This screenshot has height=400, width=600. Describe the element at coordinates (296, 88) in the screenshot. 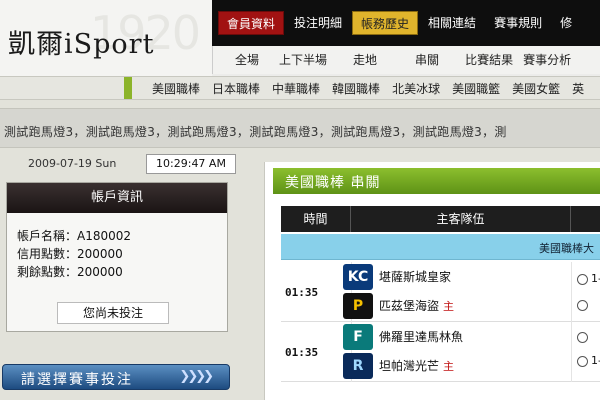

I see `cat-cpbl: 中華職棒` at that location.